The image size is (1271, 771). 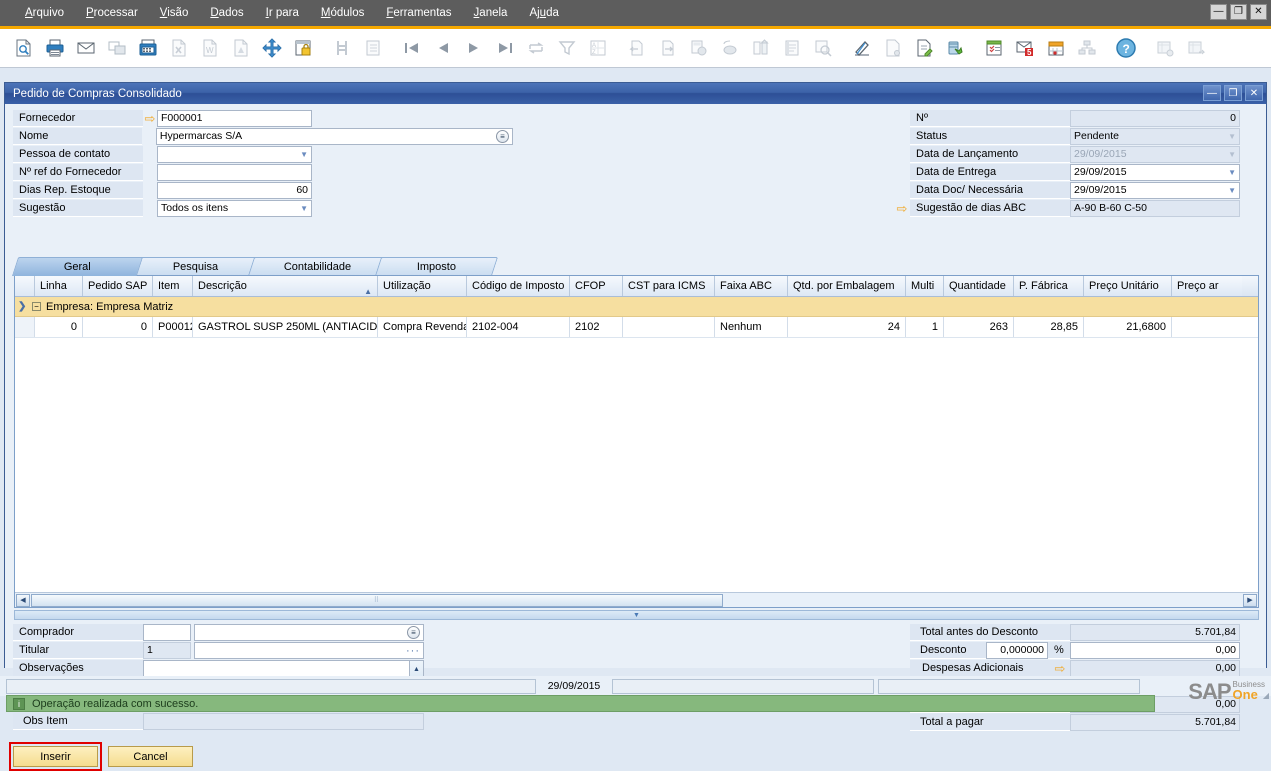 What do you see at coordinates (993, 48) in the screenshot?
I see `calendar-tasks-icon` at bounding box center [993, 48].